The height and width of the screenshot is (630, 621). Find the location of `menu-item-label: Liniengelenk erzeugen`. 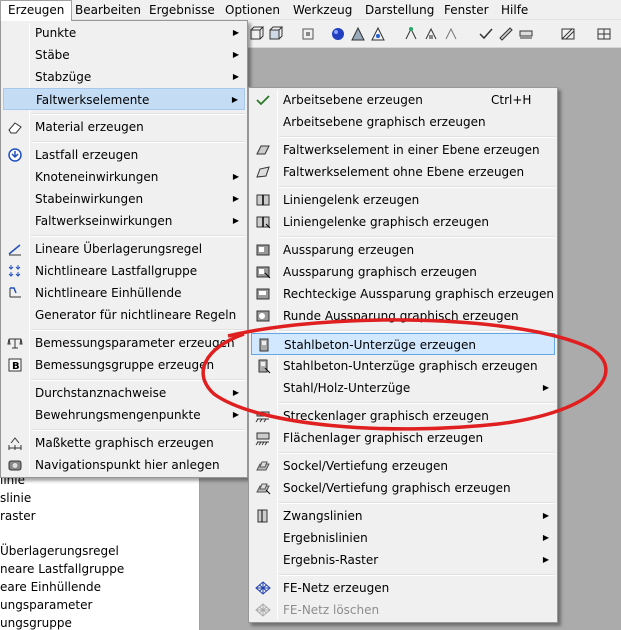

menu-item-label: Liniengelenk erzeugen is located at coordinates (351, 200).